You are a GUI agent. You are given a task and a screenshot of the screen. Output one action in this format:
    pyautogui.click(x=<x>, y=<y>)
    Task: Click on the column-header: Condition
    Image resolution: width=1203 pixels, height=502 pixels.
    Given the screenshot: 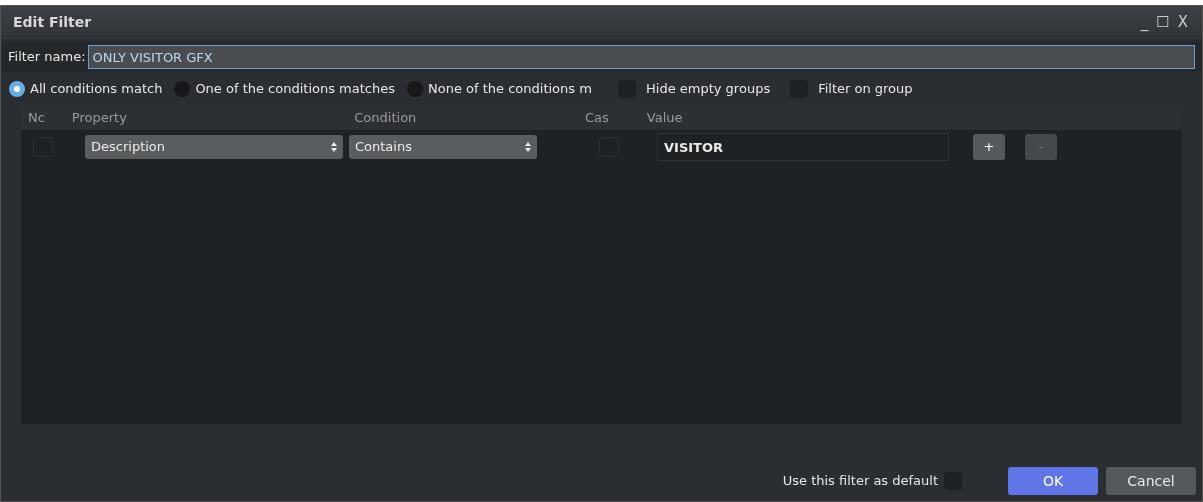 What is the action you would take?
    pyautogui.click(x=385, y=118)
    